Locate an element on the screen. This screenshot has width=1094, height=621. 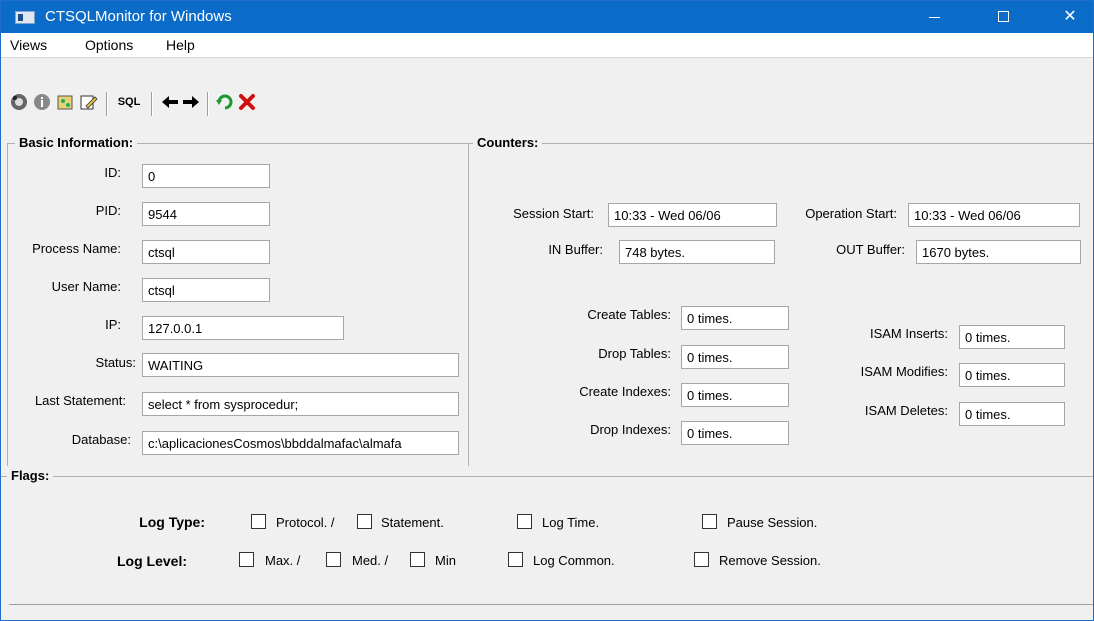
sessions-icon is located at coordinates (65, 102).